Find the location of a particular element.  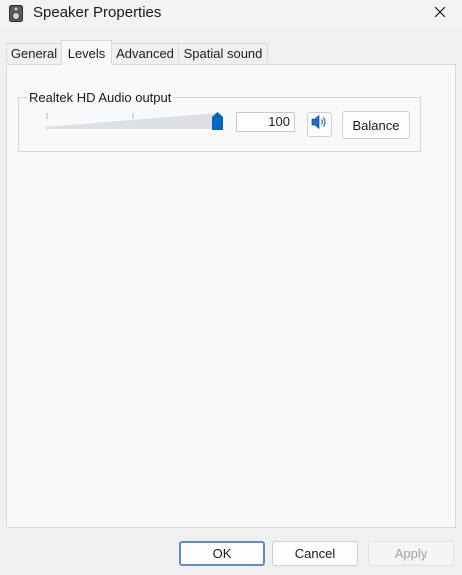

speaker-device-icon is located at coordinates (16, 13).